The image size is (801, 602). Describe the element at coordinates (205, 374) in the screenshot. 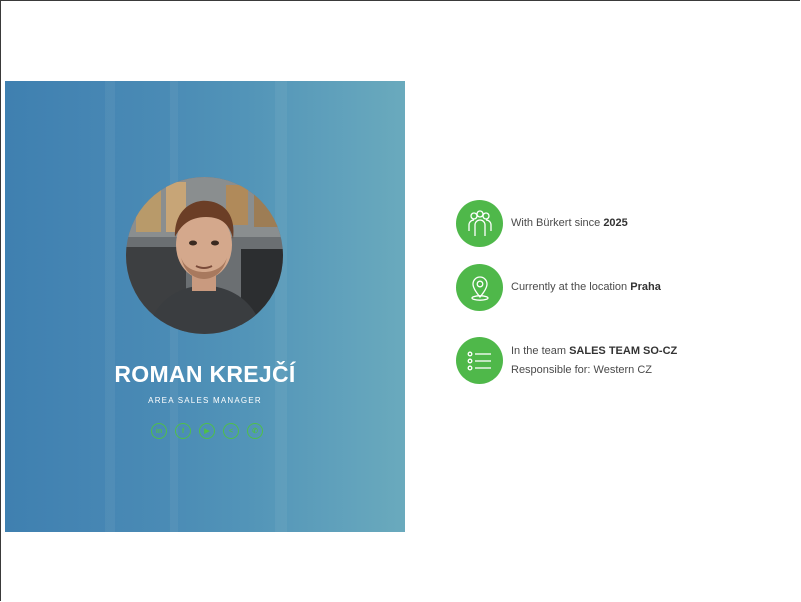

I see `profile-name: ROMAN KREJČÍ` at that location.